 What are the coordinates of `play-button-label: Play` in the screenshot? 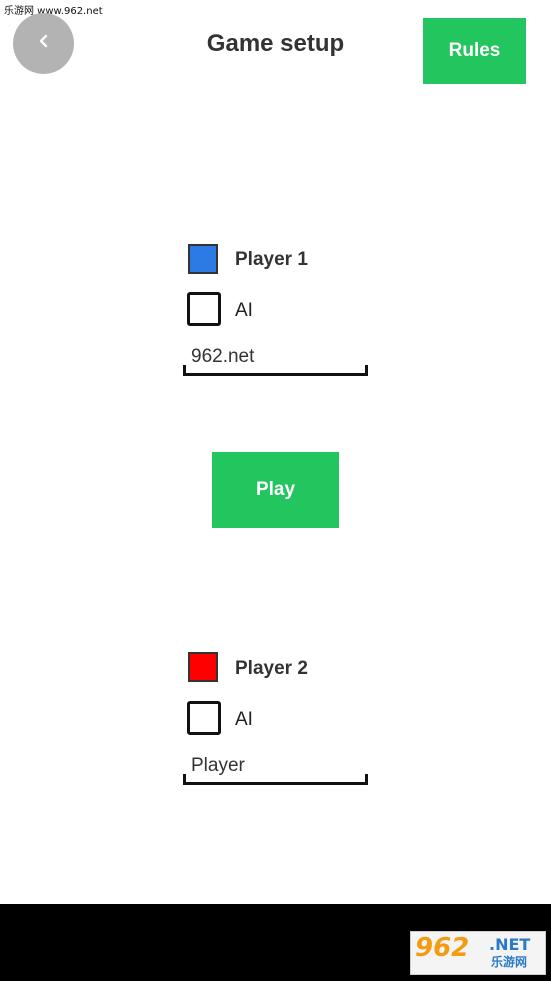 It's located at (275, 489).